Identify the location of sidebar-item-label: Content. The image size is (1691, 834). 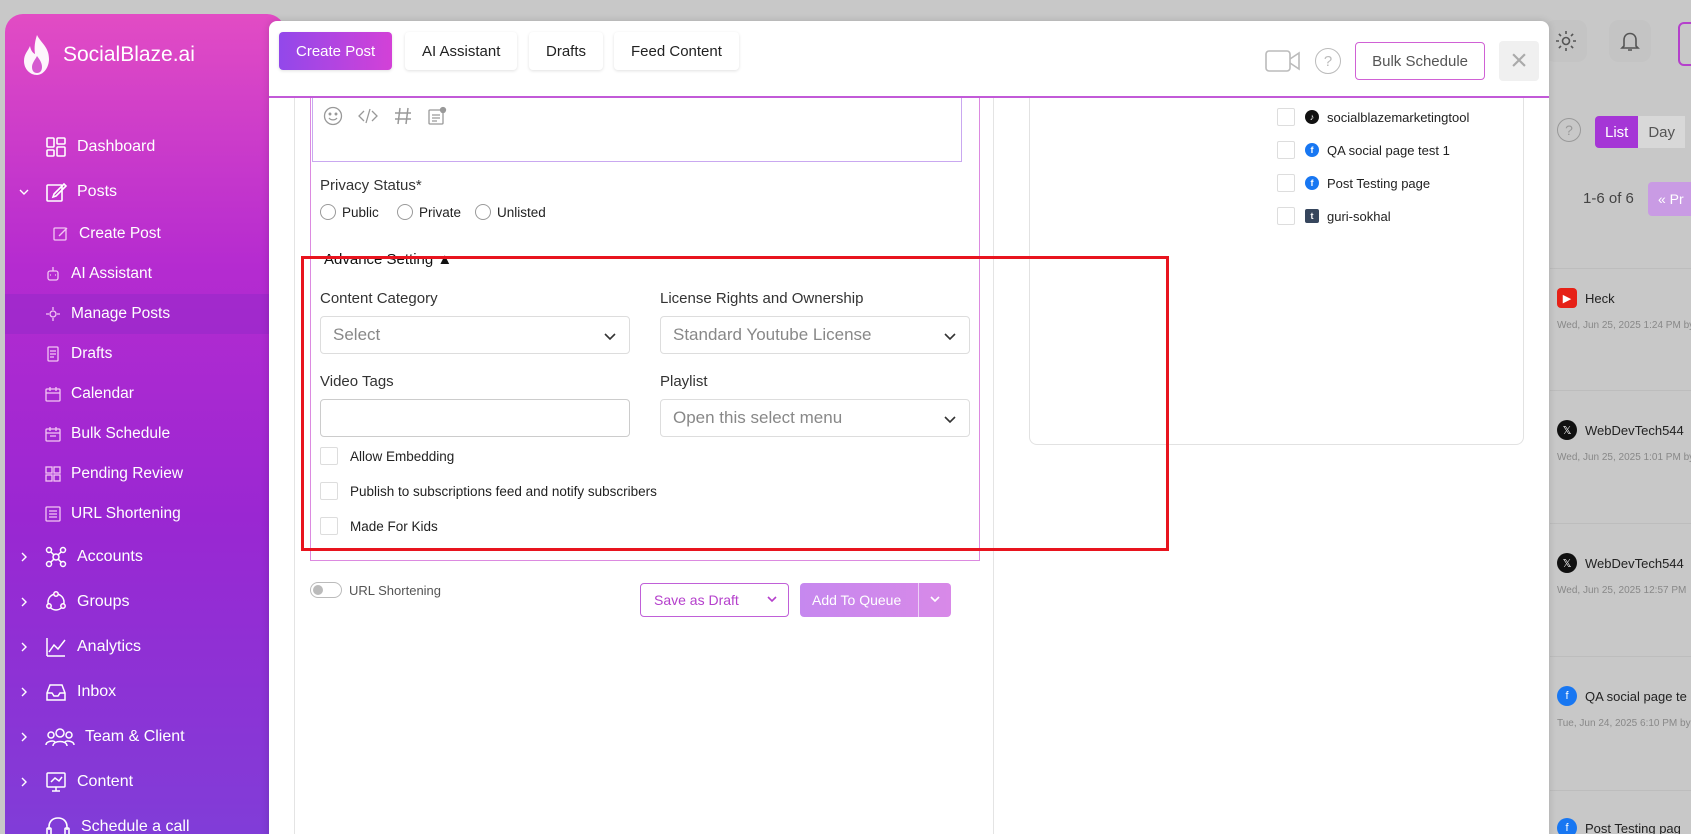
(105, 781).